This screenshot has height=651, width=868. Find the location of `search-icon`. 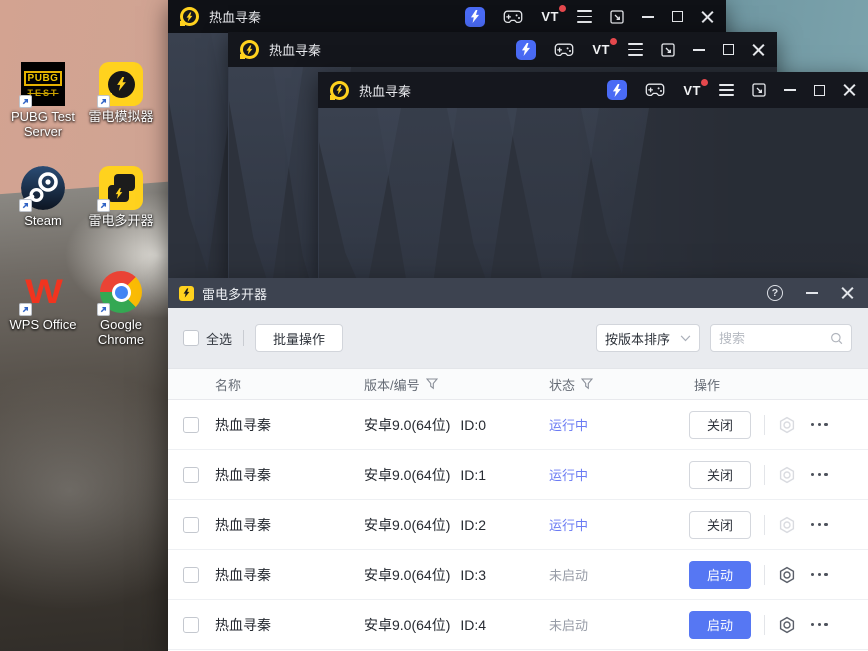

search-icon is located at coordinates (836, 338).